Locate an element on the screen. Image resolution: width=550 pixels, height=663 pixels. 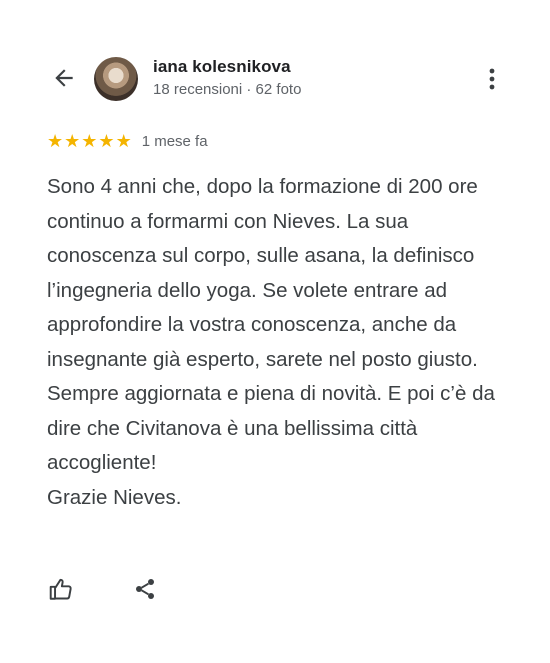
share-button is located at coordinates (145, 589).